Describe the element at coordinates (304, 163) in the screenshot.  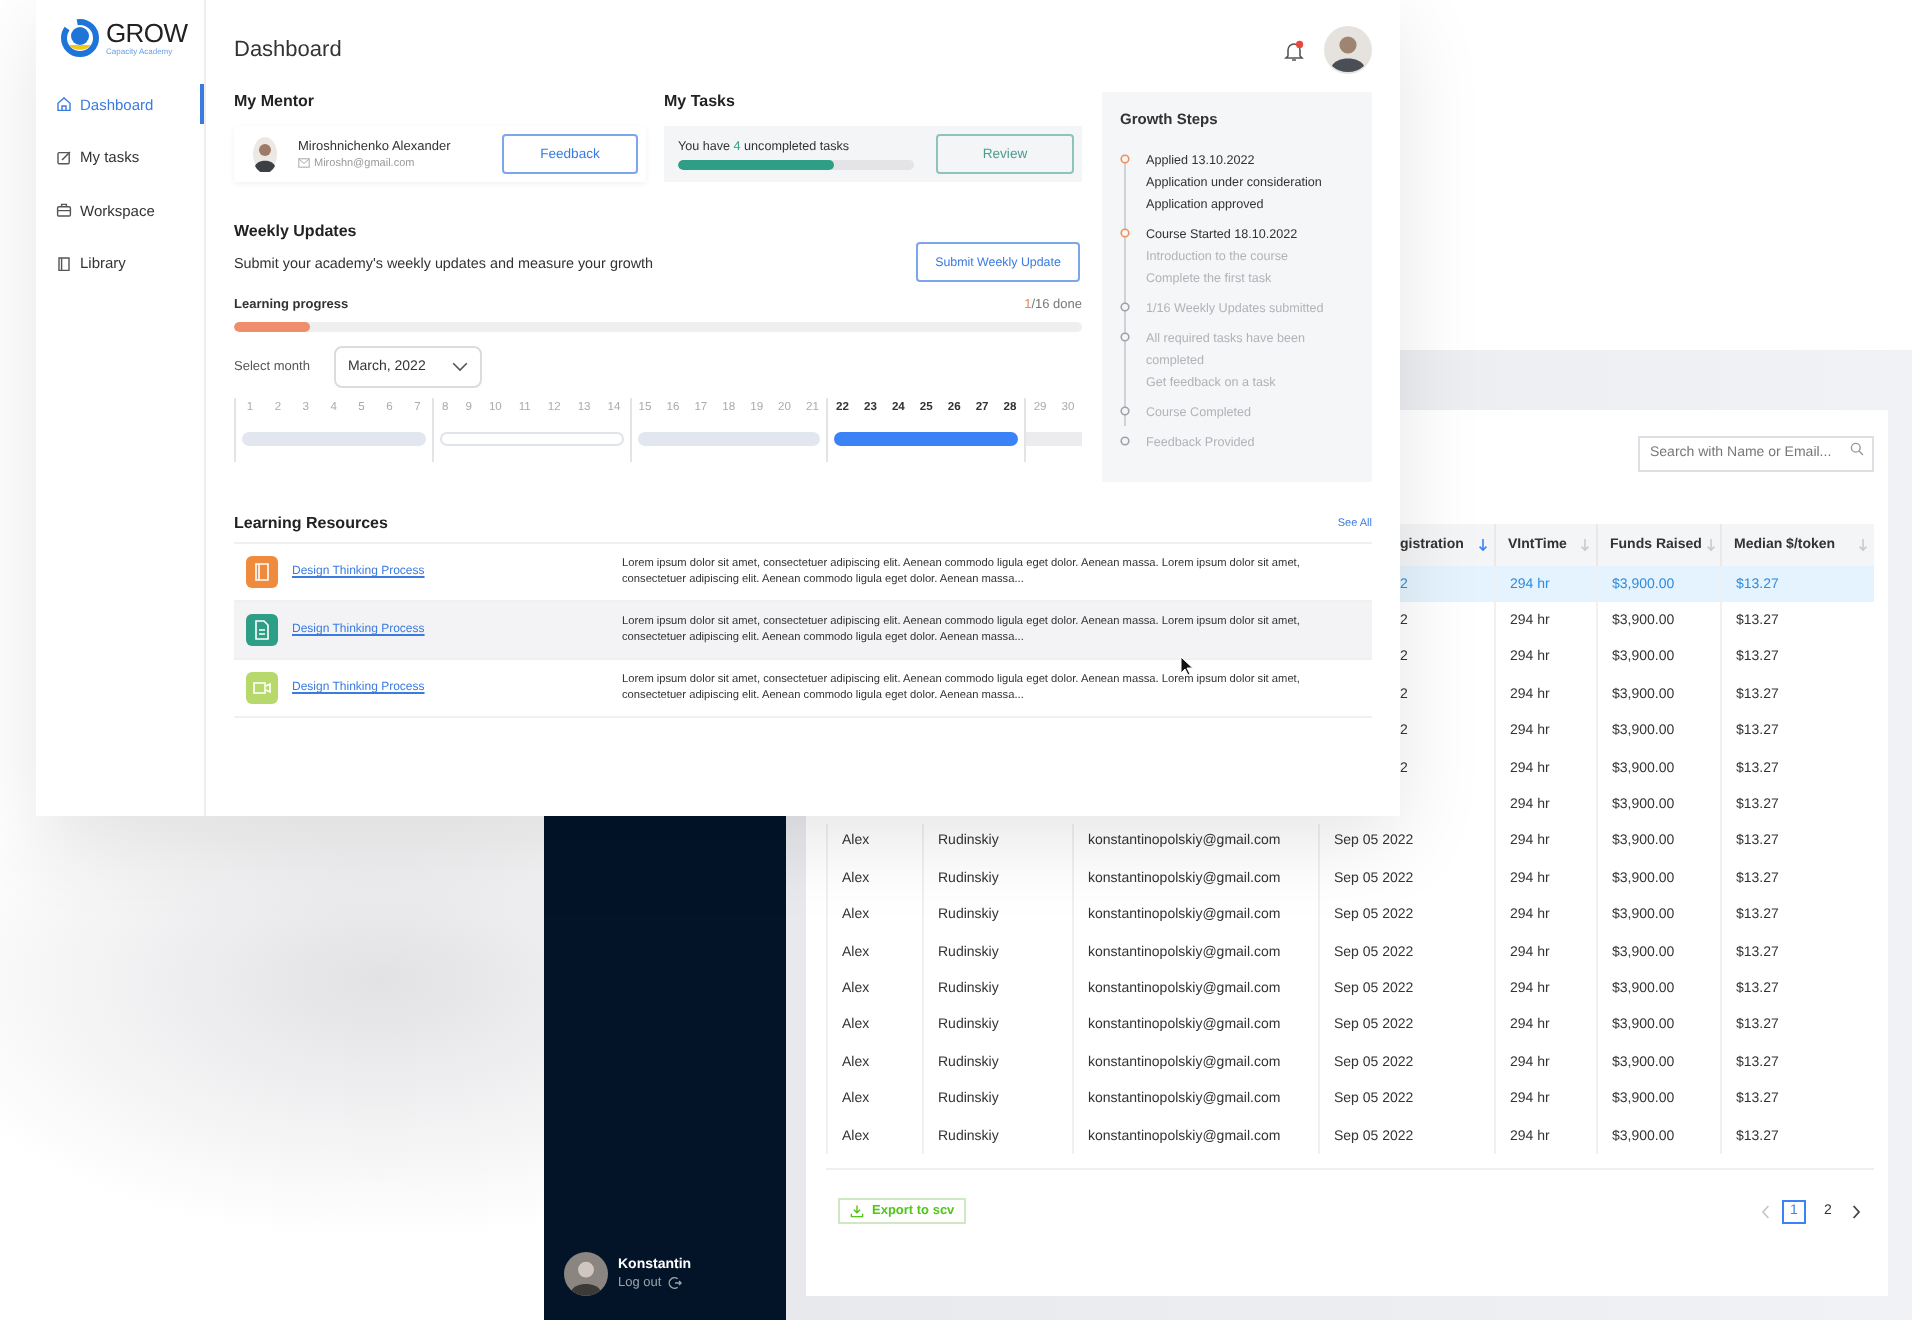
I see `mail-icon` at that location.